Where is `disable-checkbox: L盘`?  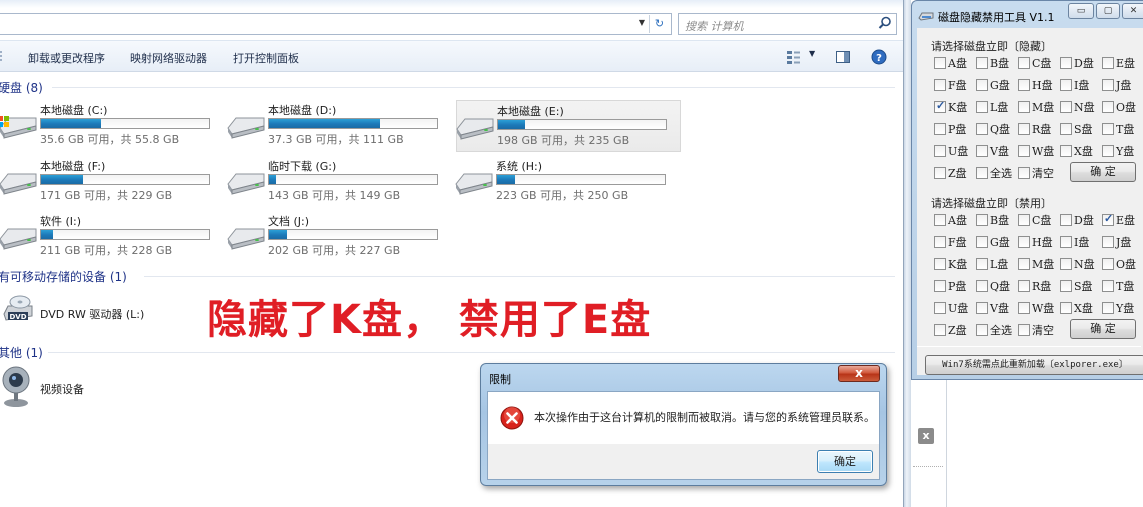 disable-checkbox: L盘 is located at coordinates (992, 264).